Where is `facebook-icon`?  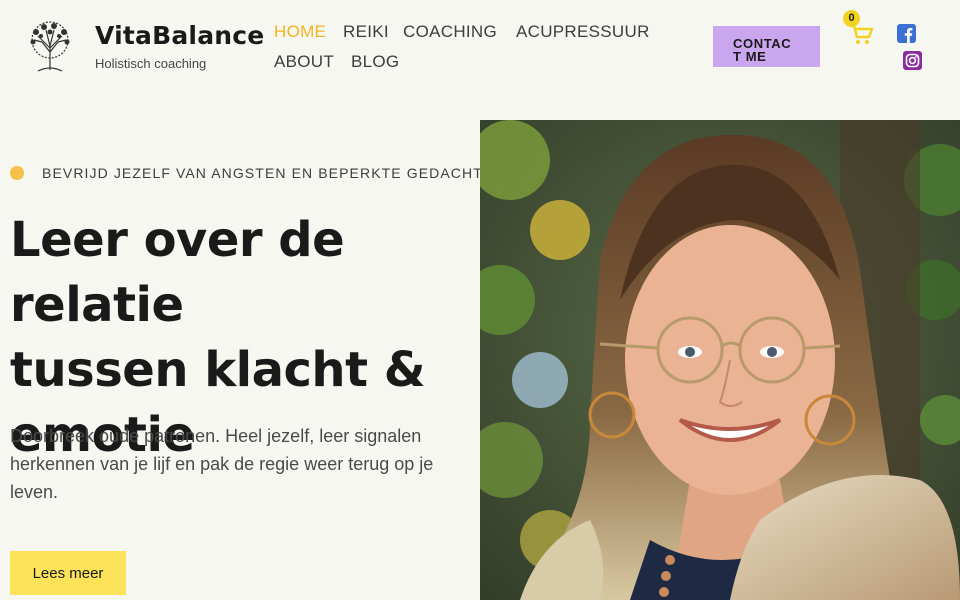
facebook-icon is located at coordinates (906, 33).